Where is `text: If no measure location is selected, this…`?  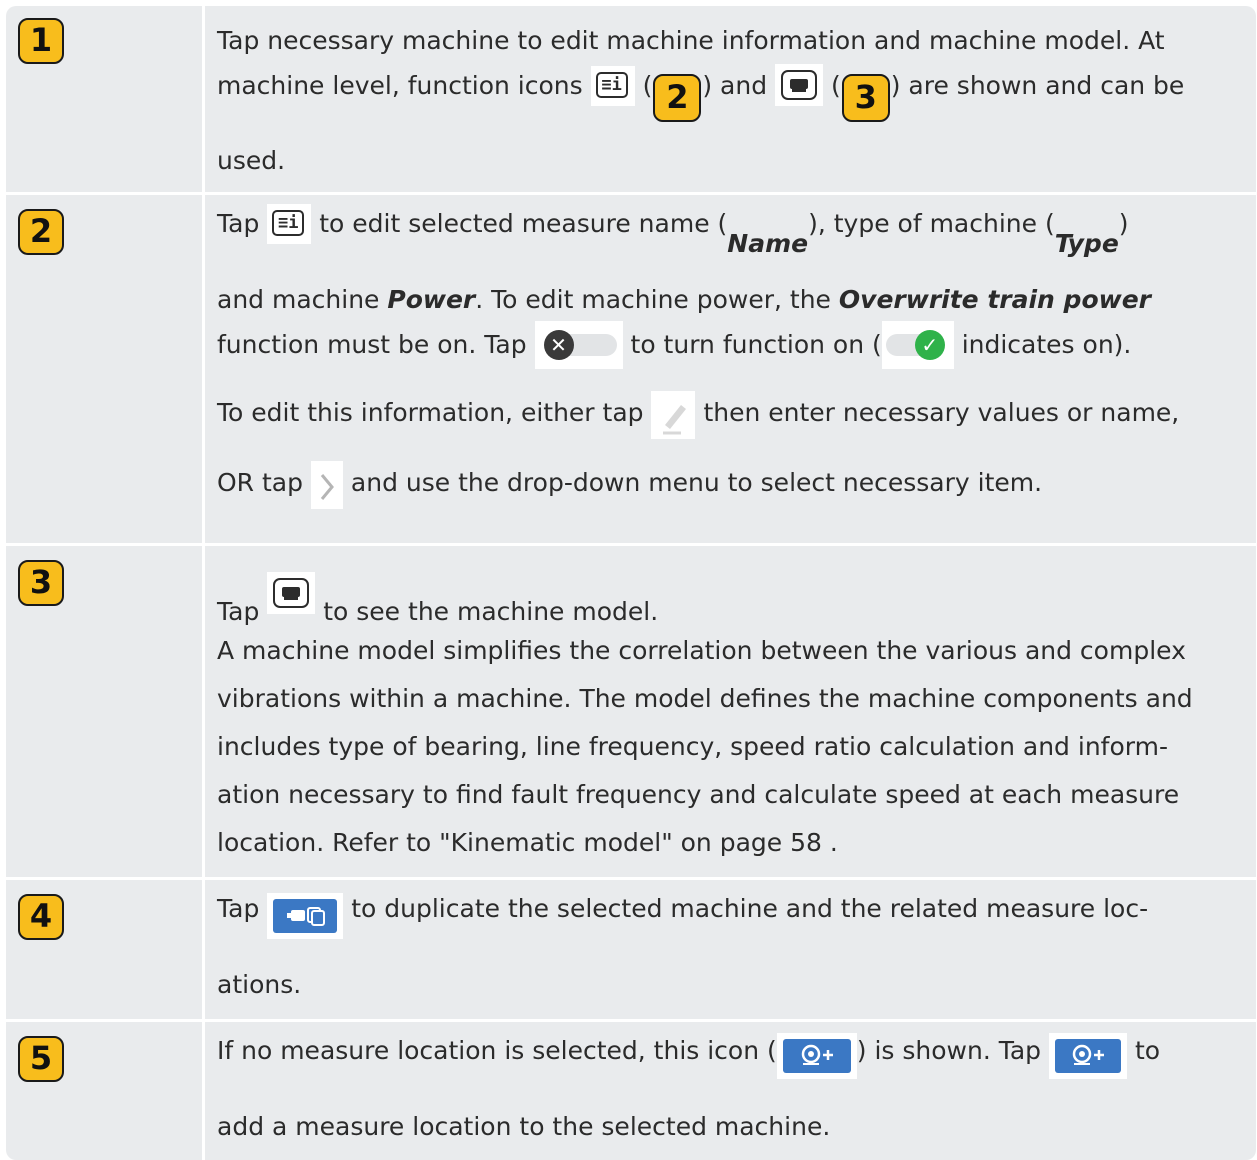
text: If no measure location is selected, this… is located at coordinates (497, 1050).